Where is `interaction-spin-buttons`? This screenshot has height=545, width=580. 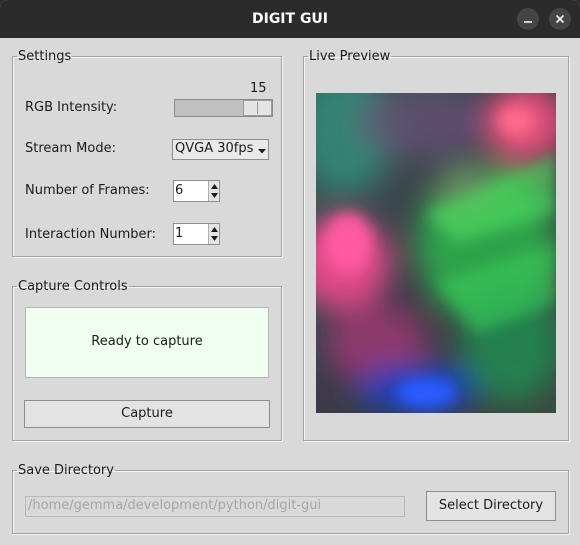
interaction-spin-buttons is located at coordinates (213, 234).